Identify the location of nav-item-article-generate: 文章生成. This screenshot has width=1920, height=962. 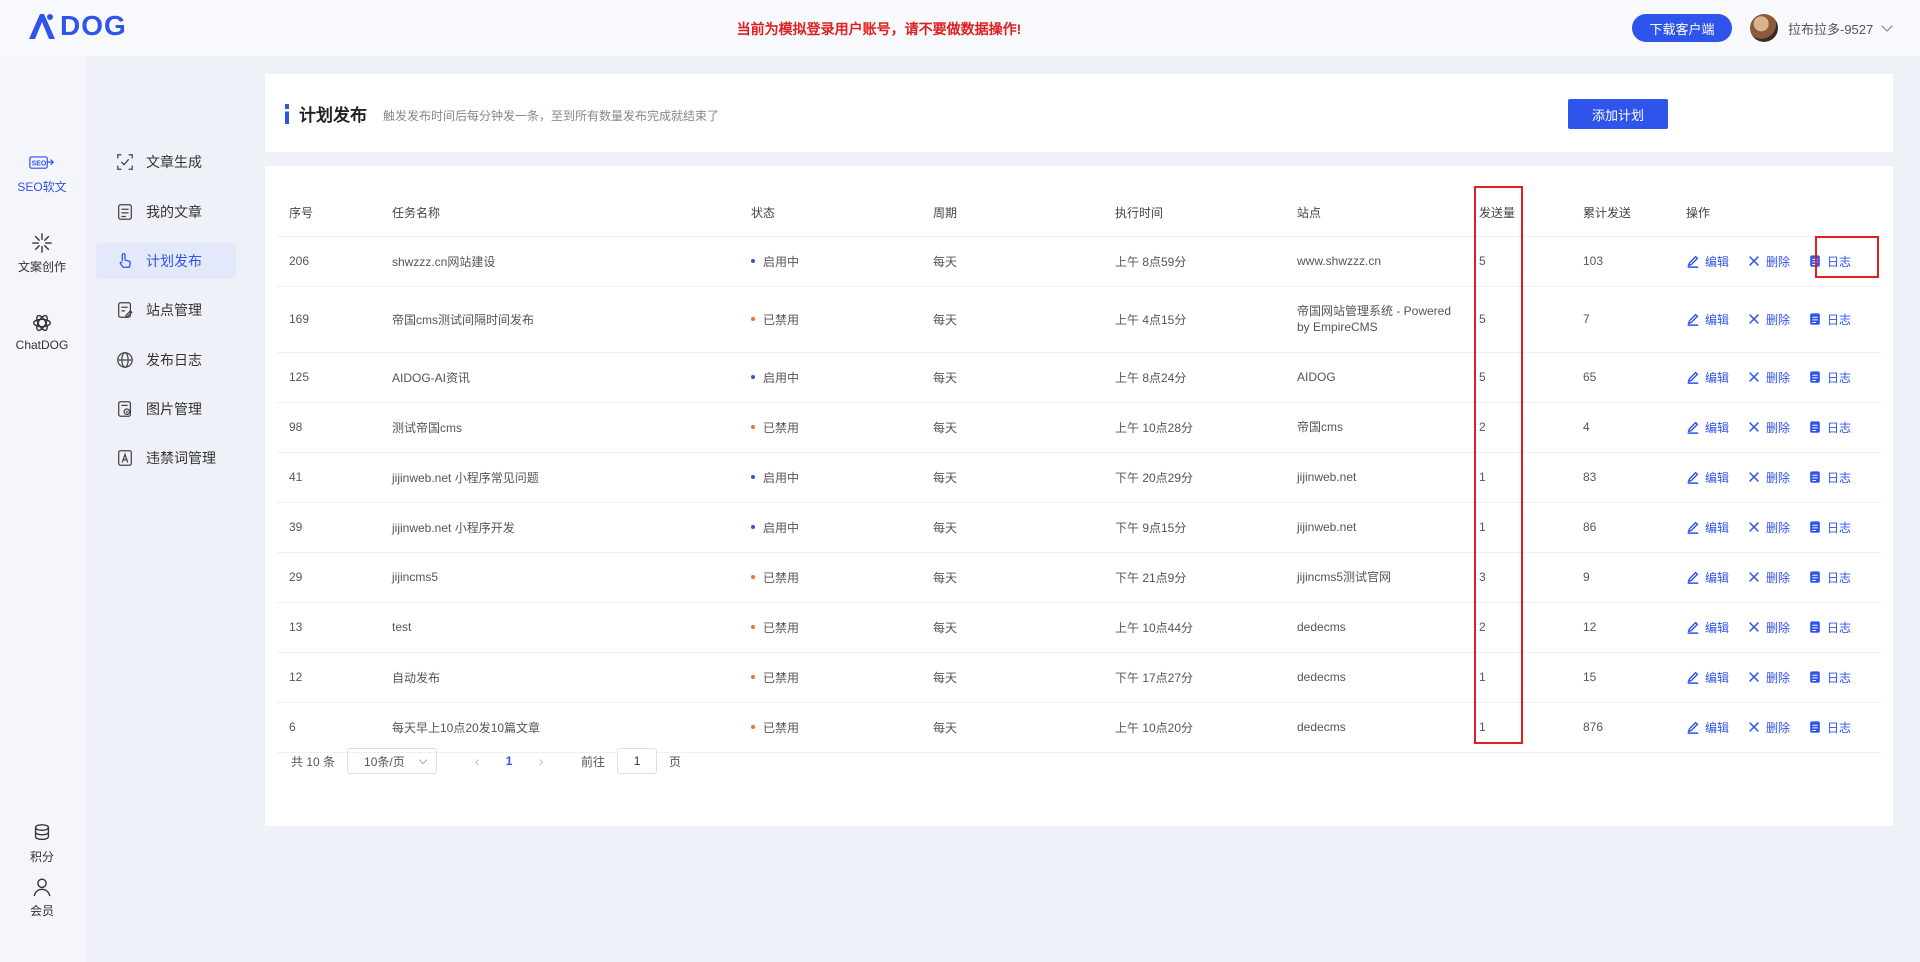
(166, 162).